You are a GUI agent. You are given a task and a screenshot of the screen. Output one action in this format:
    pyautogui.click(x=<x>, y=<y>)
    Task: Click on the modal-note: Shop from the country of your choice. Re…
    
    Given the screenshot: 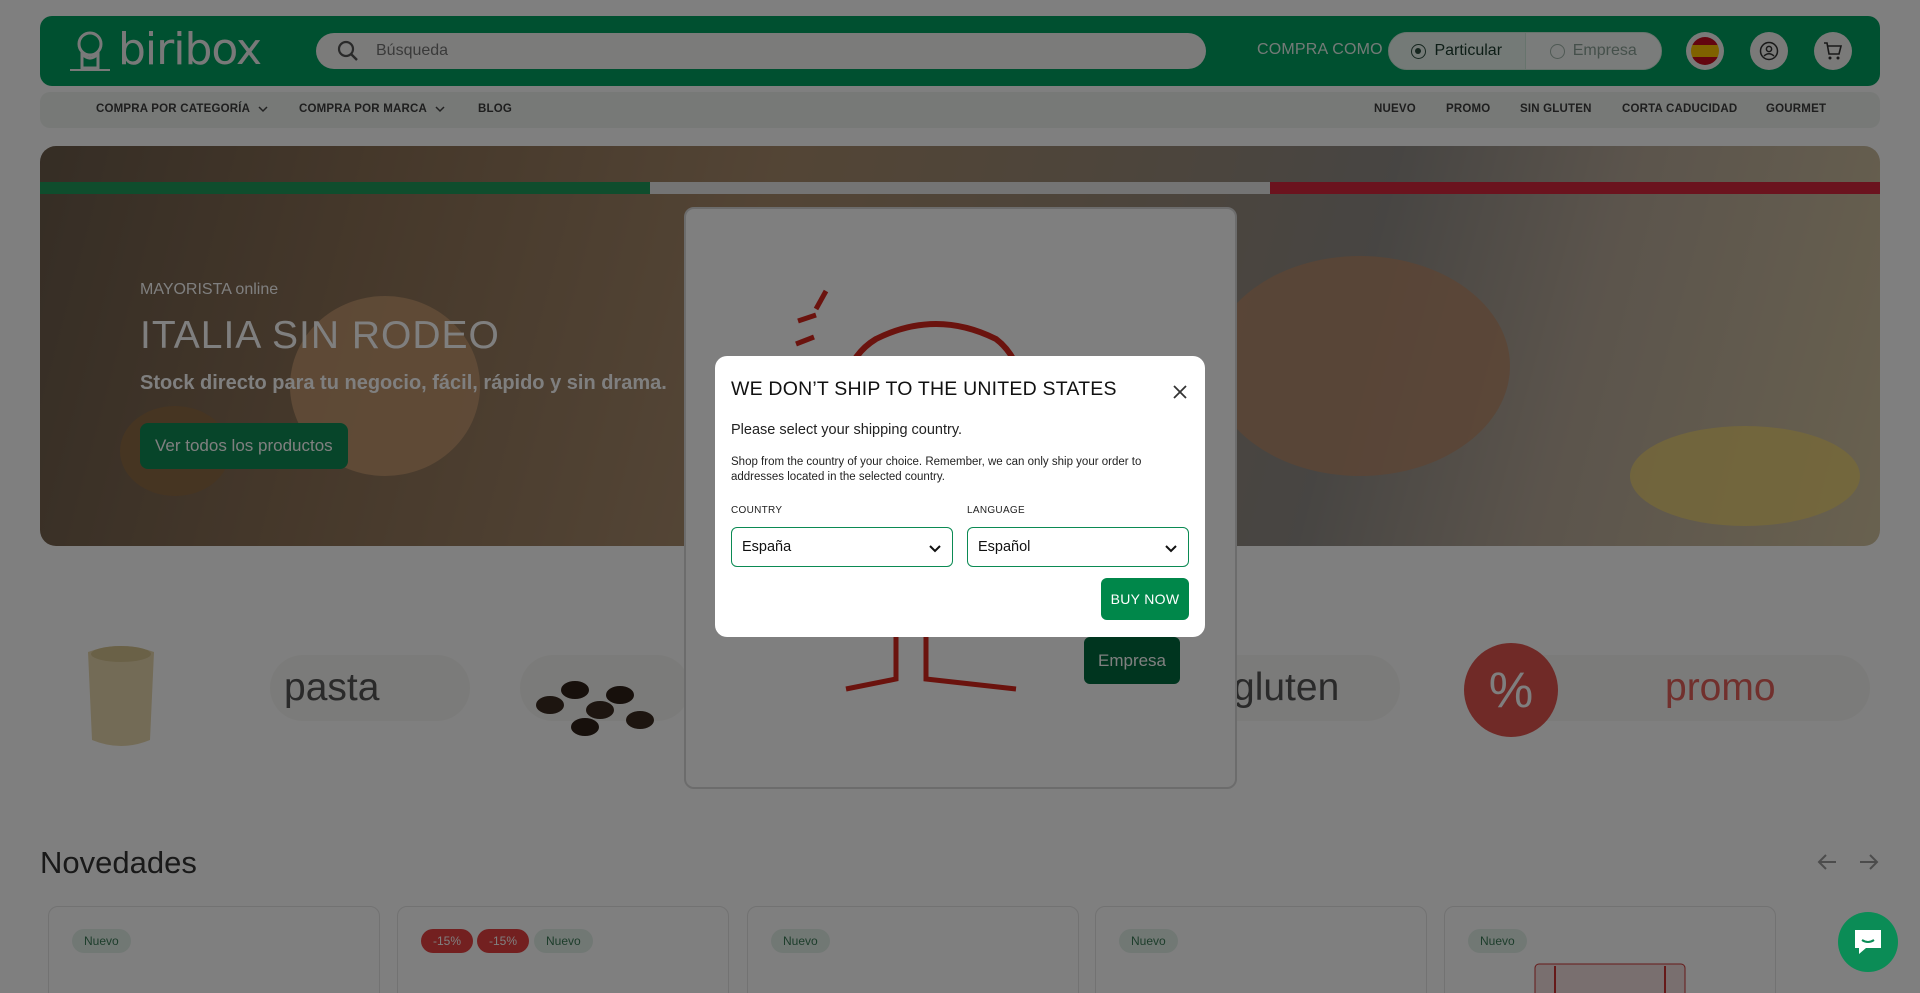 What is the action you would take?
    pyautogui.click(x=936, y=469)
    